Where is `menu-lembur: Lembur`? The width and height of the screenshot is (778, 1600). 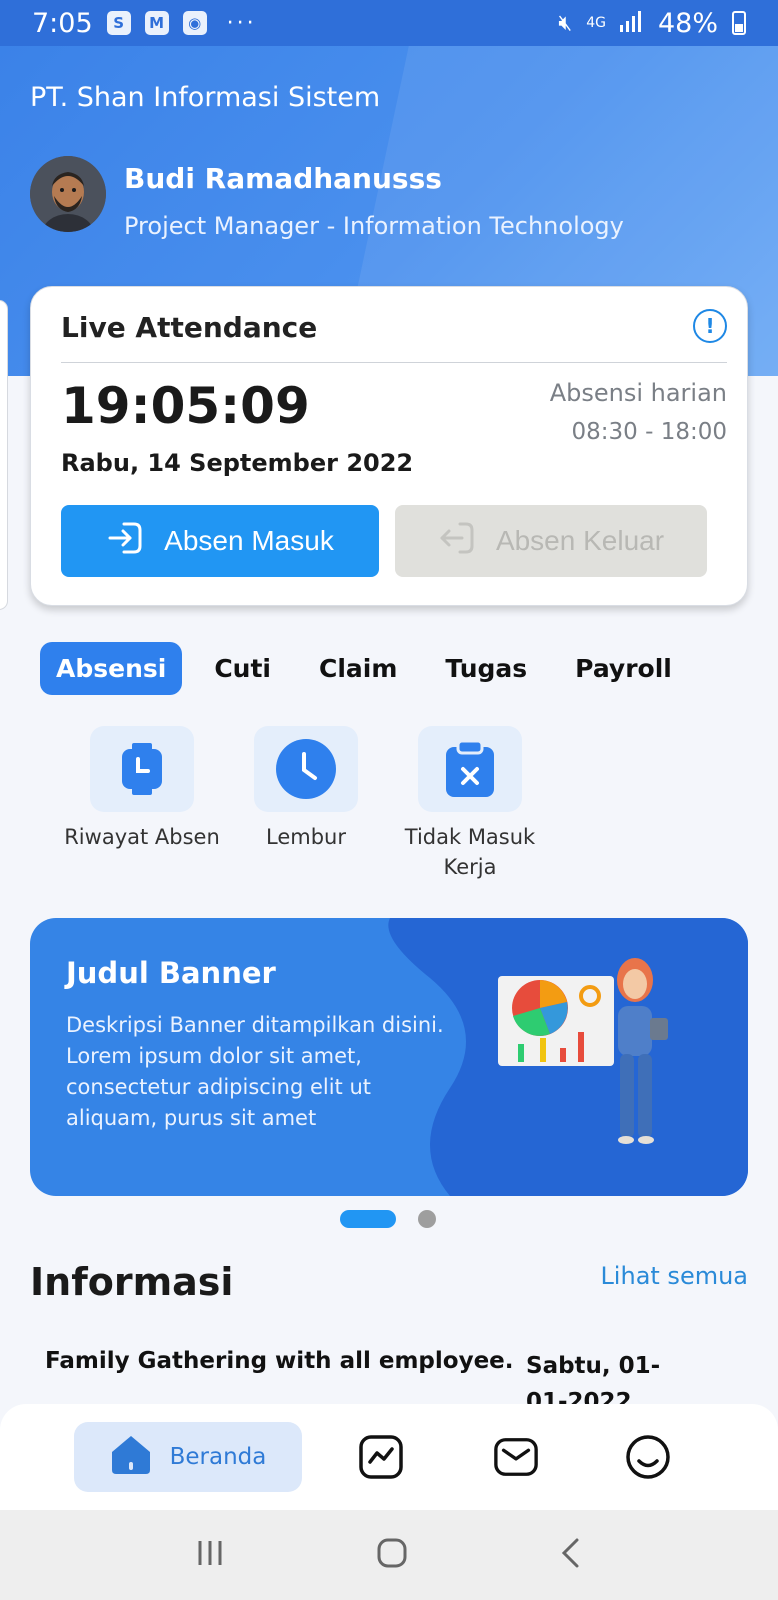 menu-lembur: Lembur is located at coordinates (306, 804).